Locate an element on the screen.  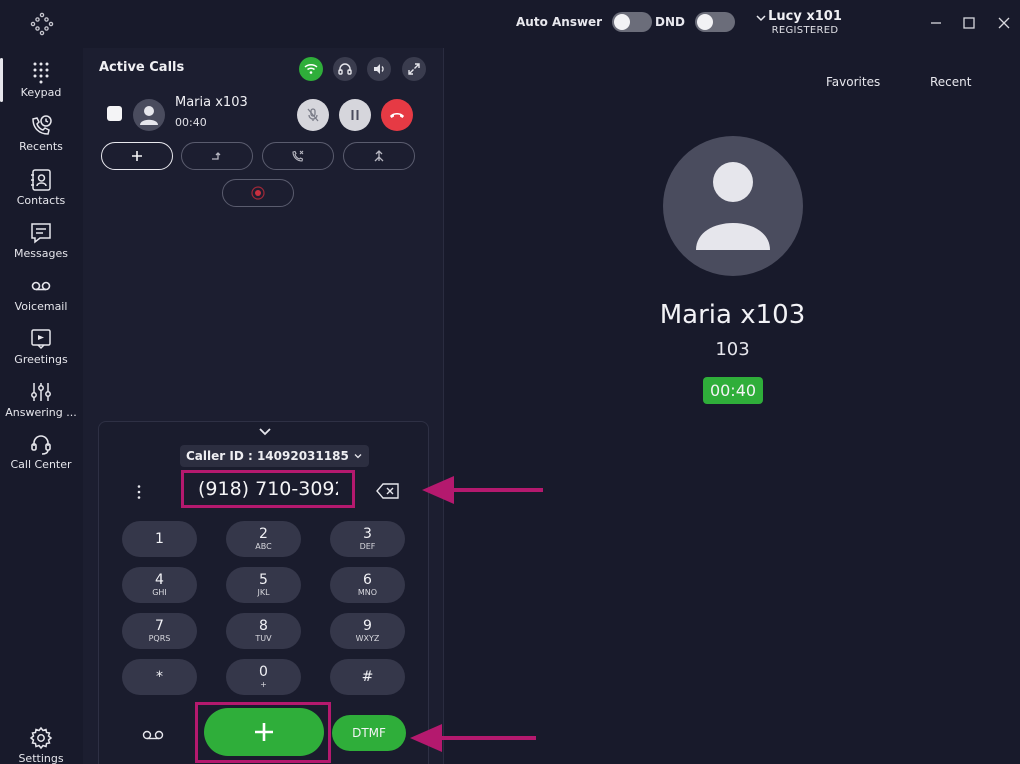
nav-item-contacts: Contacts is located at coordinates (41, 187).